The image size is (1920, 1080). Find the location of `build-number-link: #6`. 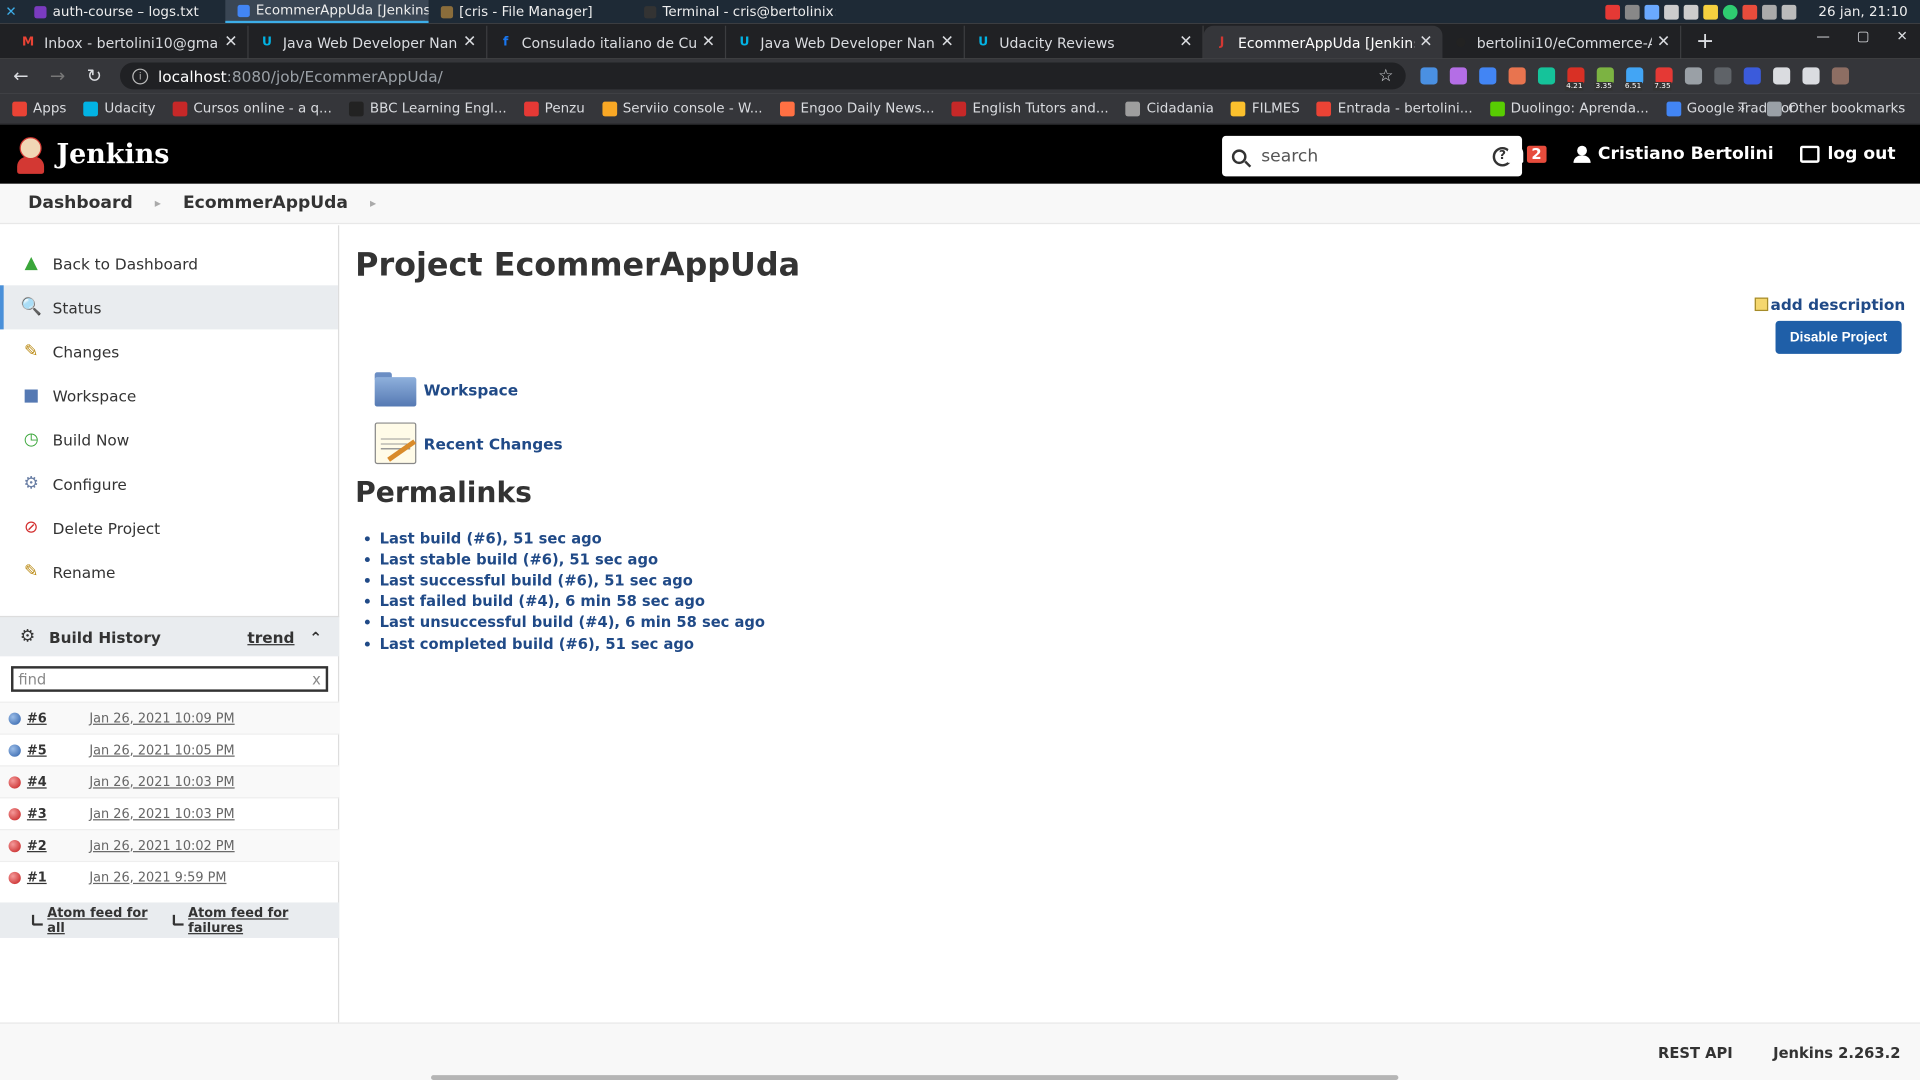

build-number-link: #6 is located at coordinates (58, 718).